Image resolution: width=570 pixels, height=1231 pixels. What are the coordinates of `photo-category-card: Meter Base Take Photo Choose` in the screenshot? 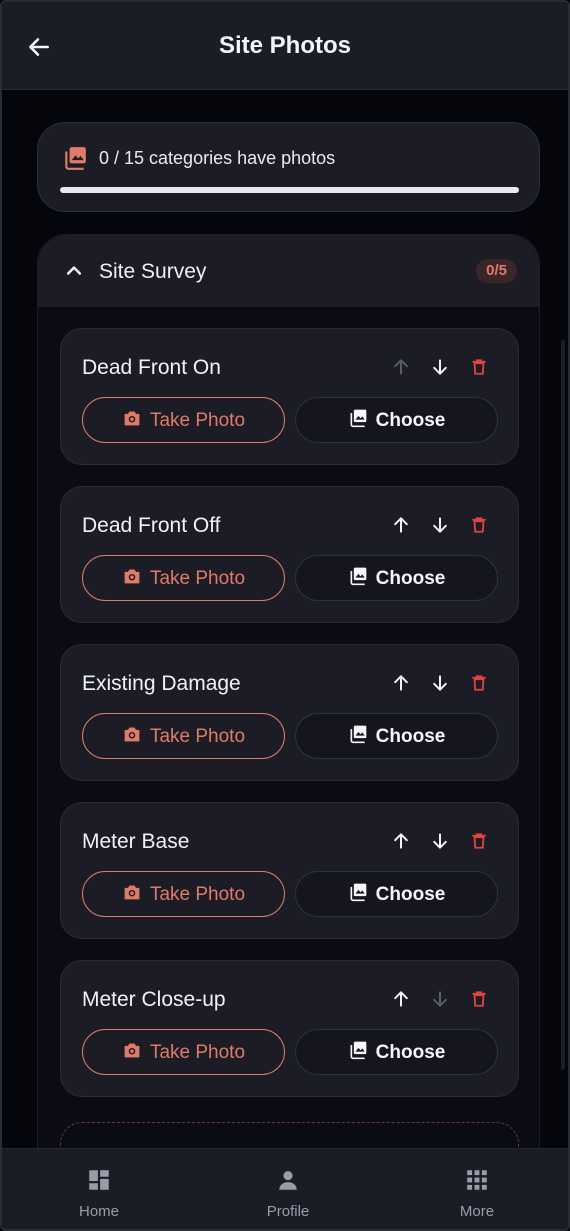 It's located at (289, 870).